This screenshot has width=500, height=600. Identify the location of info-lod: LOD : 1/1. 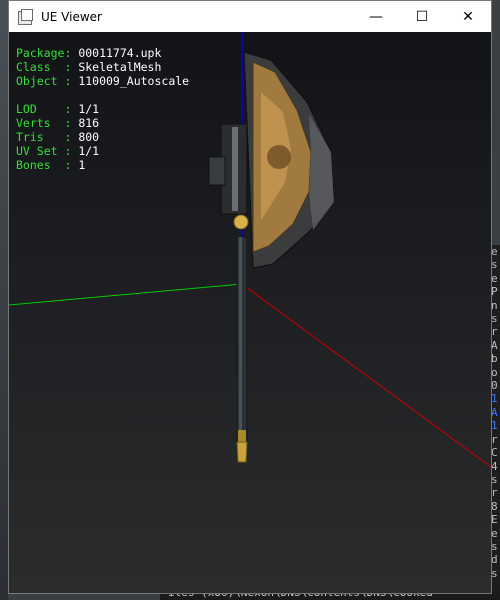
(58, 109).